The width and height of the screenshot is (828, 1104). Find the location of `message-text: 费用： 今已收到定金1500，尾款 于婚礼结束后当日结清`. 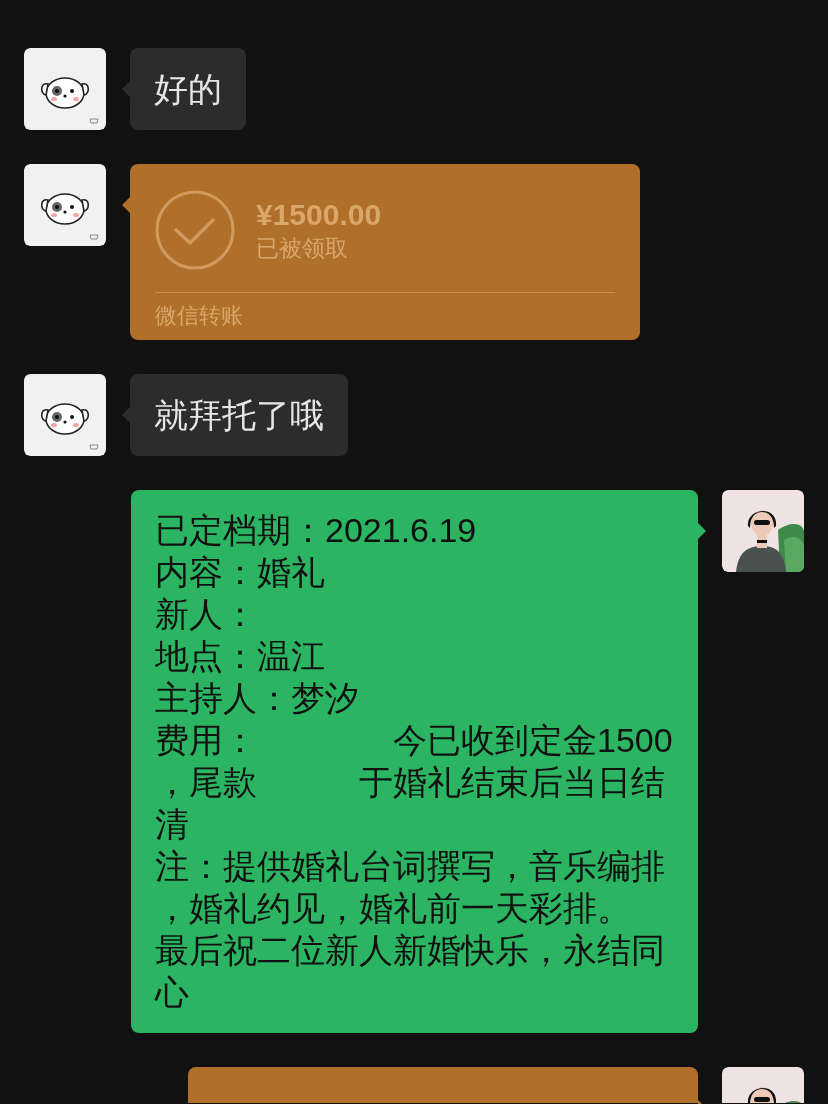

message-text: 费用： 今已收到定金1500，尾款 于婚礼结束后当日结清 is located at coordinates (414, 782).